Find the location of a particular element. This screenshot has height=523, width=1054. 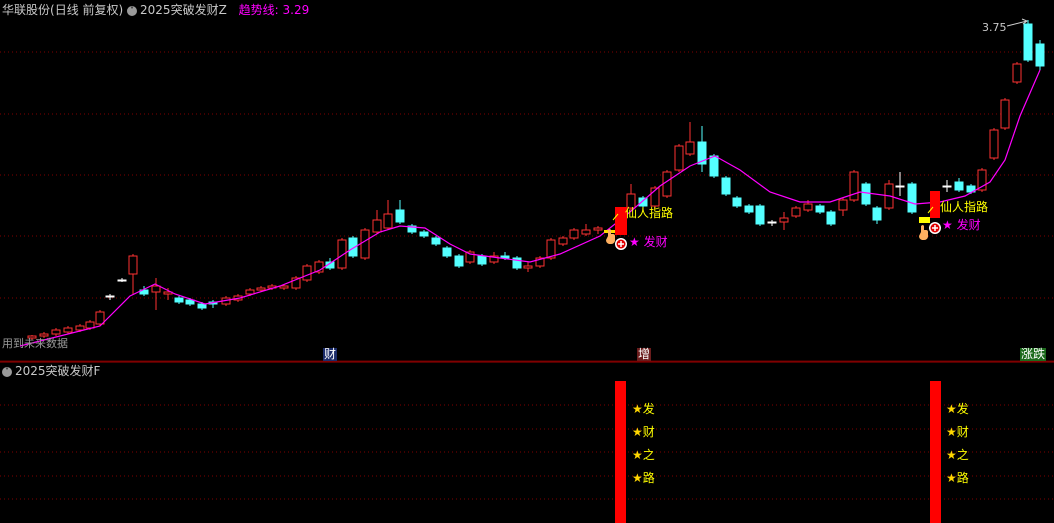

trend-value: 3.29 is located at coordinates (296, 10).